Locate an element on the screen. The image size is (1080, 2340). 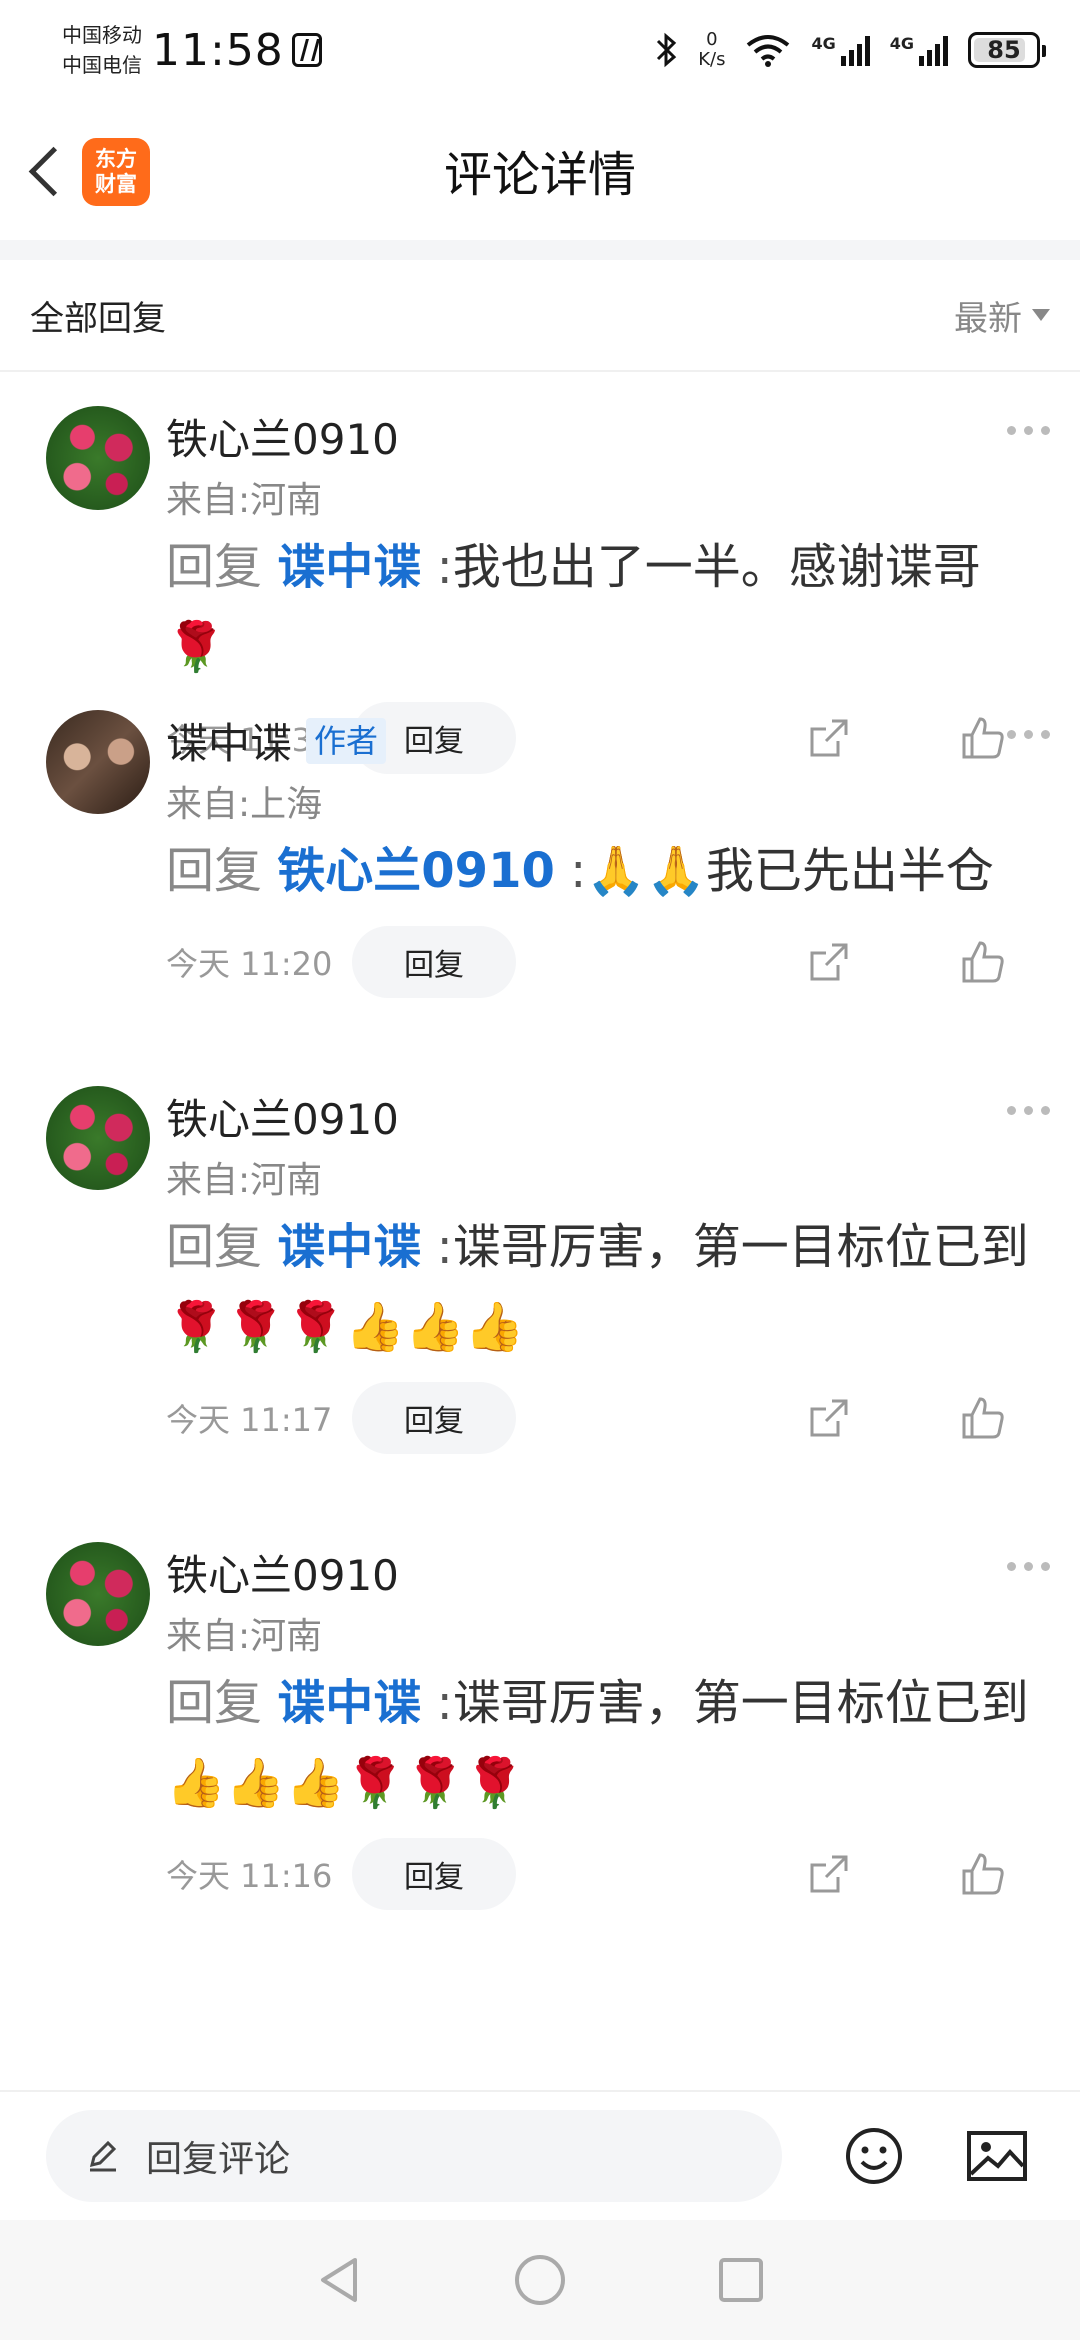
network-speed-value: 0 is located at coordinates (712, 39).